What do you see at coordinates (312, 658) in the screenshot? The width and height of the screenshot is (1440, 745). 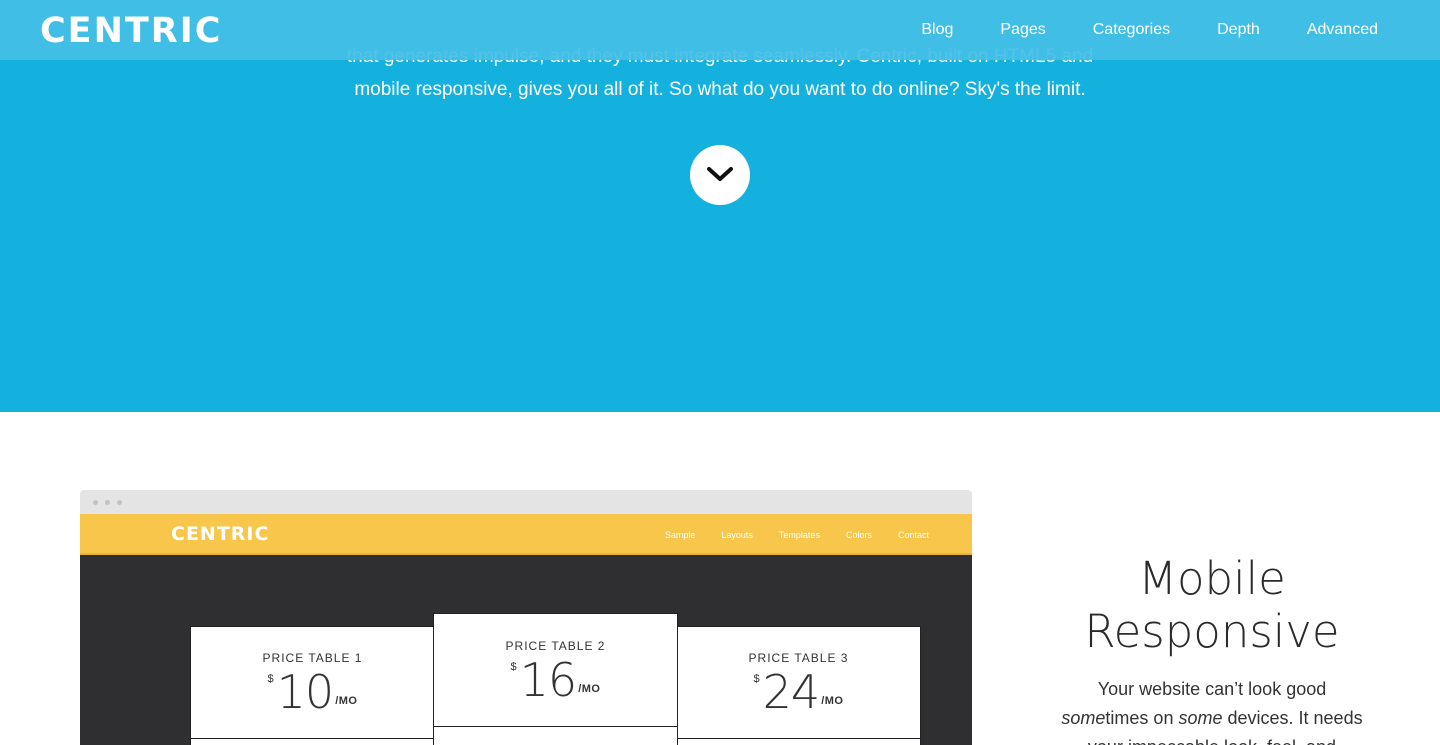 I see `price-card-title: PRICE TABLE 1` at bounding box center [312, 658].